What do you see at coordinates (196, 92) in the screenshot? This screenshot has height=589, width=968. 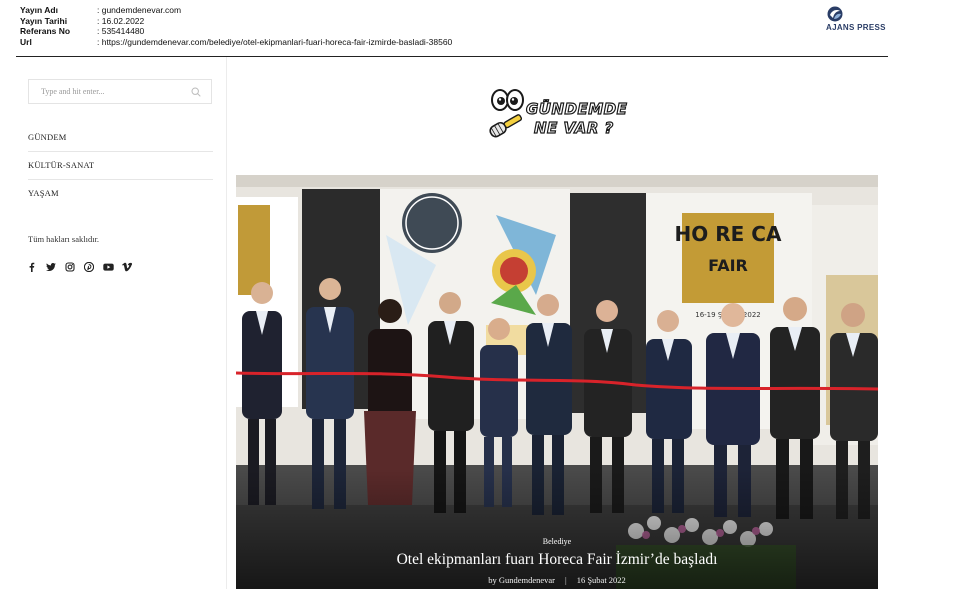 I see `search-icon` at bounding box center [196, 92].